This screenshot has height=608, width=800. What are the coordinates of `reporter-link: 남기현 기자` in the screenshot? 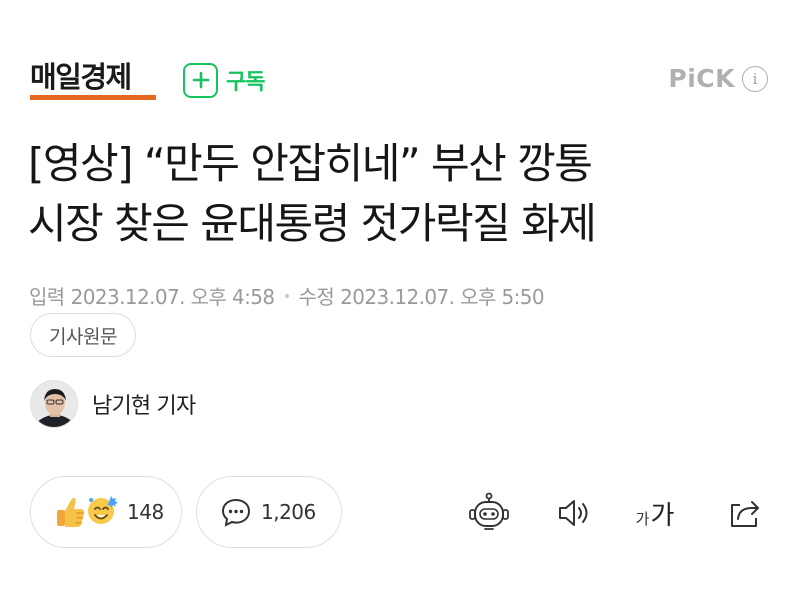 It's located at (113, 404).